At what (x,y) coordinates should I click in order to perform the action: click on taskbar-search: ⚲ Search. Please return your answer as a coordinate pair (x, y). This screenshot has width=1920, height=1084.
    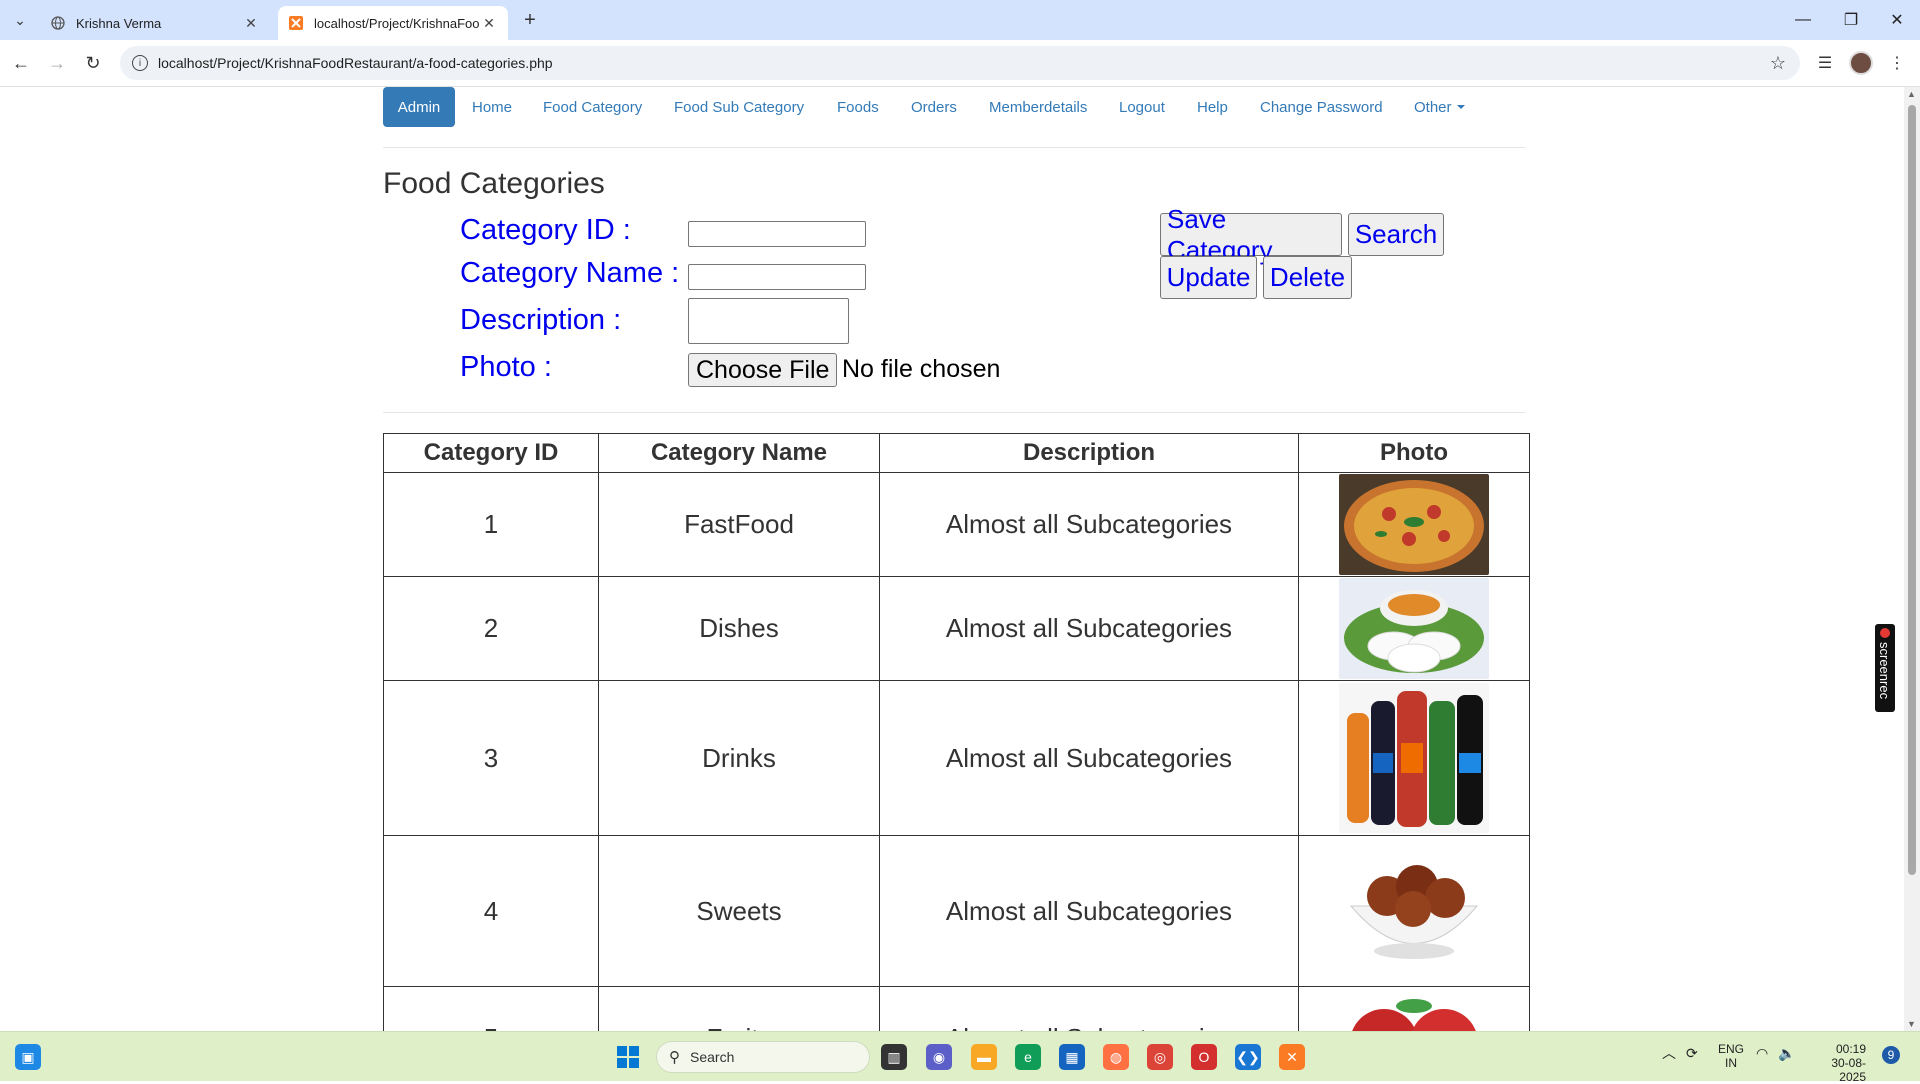
    Looking at the image, I should click on (763, 1057).